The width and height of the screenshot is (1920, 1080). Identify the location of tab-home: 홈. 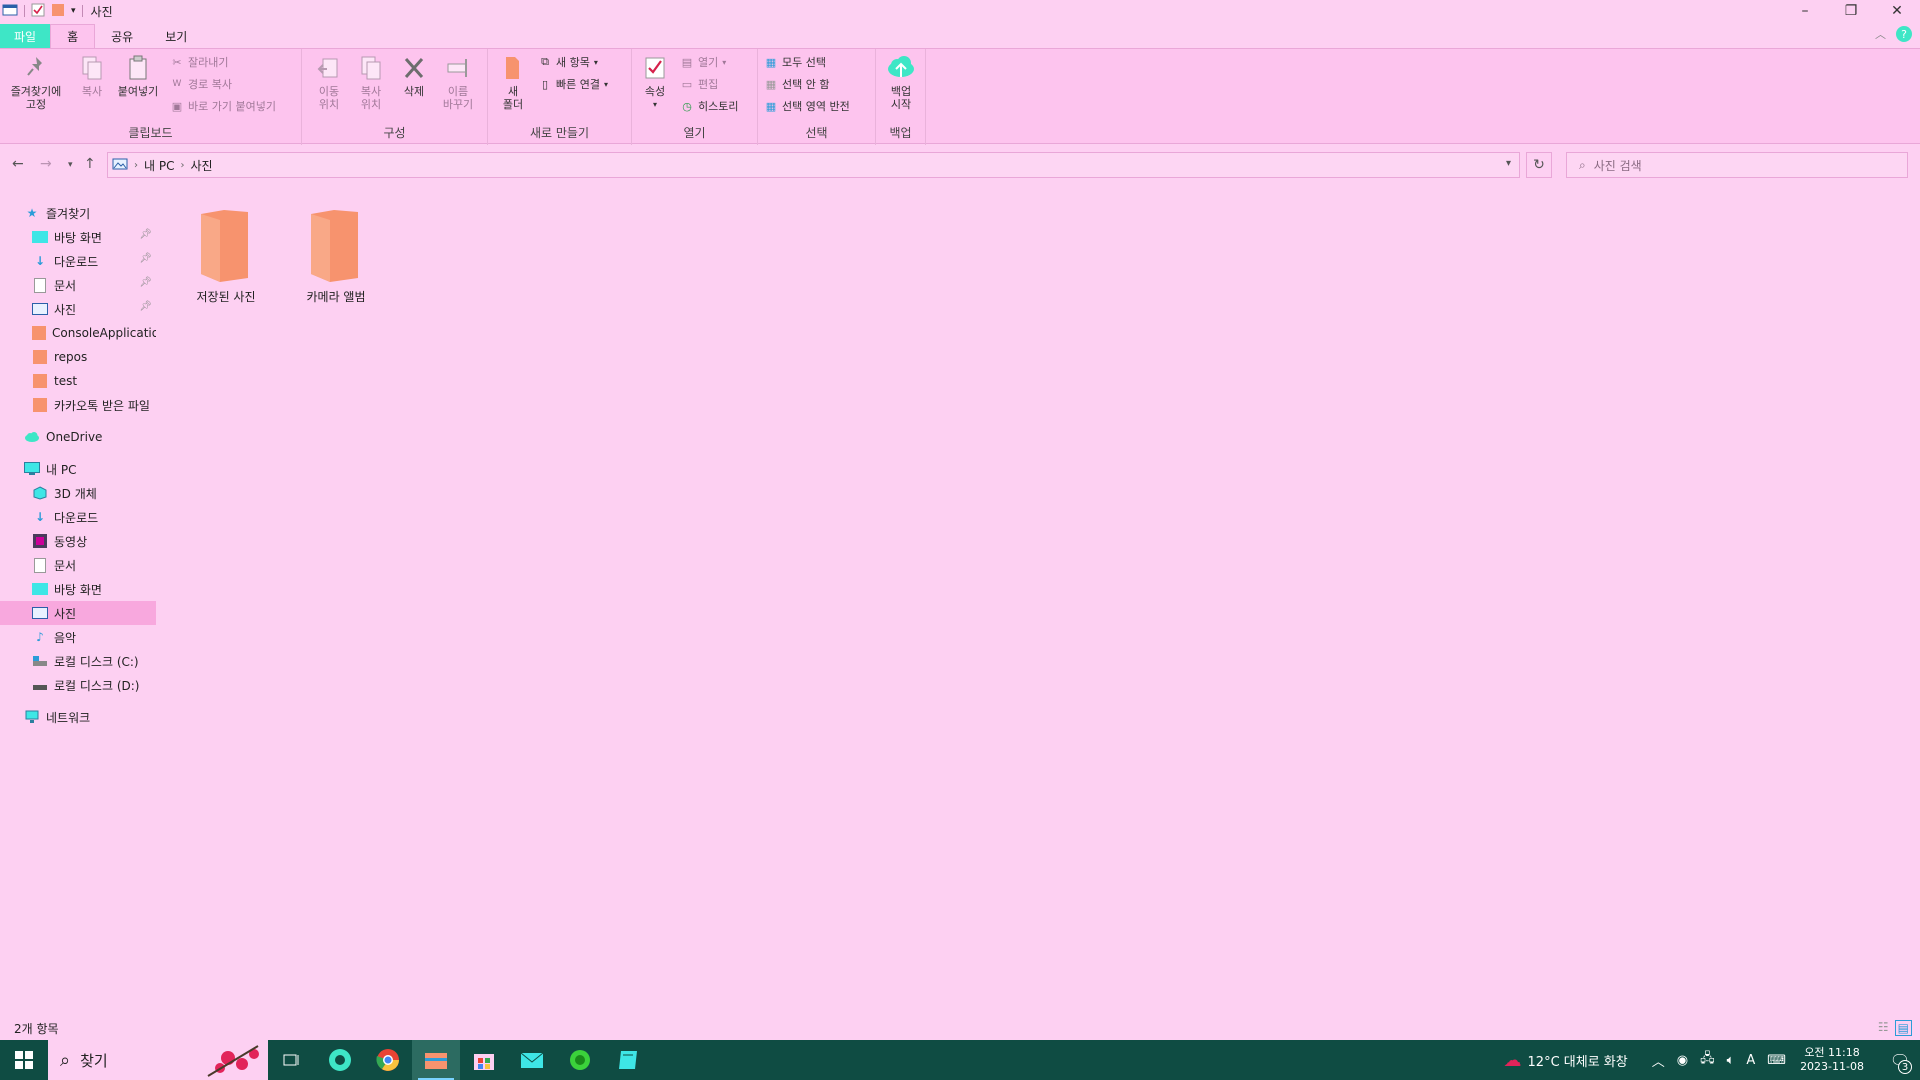
(73, 36).